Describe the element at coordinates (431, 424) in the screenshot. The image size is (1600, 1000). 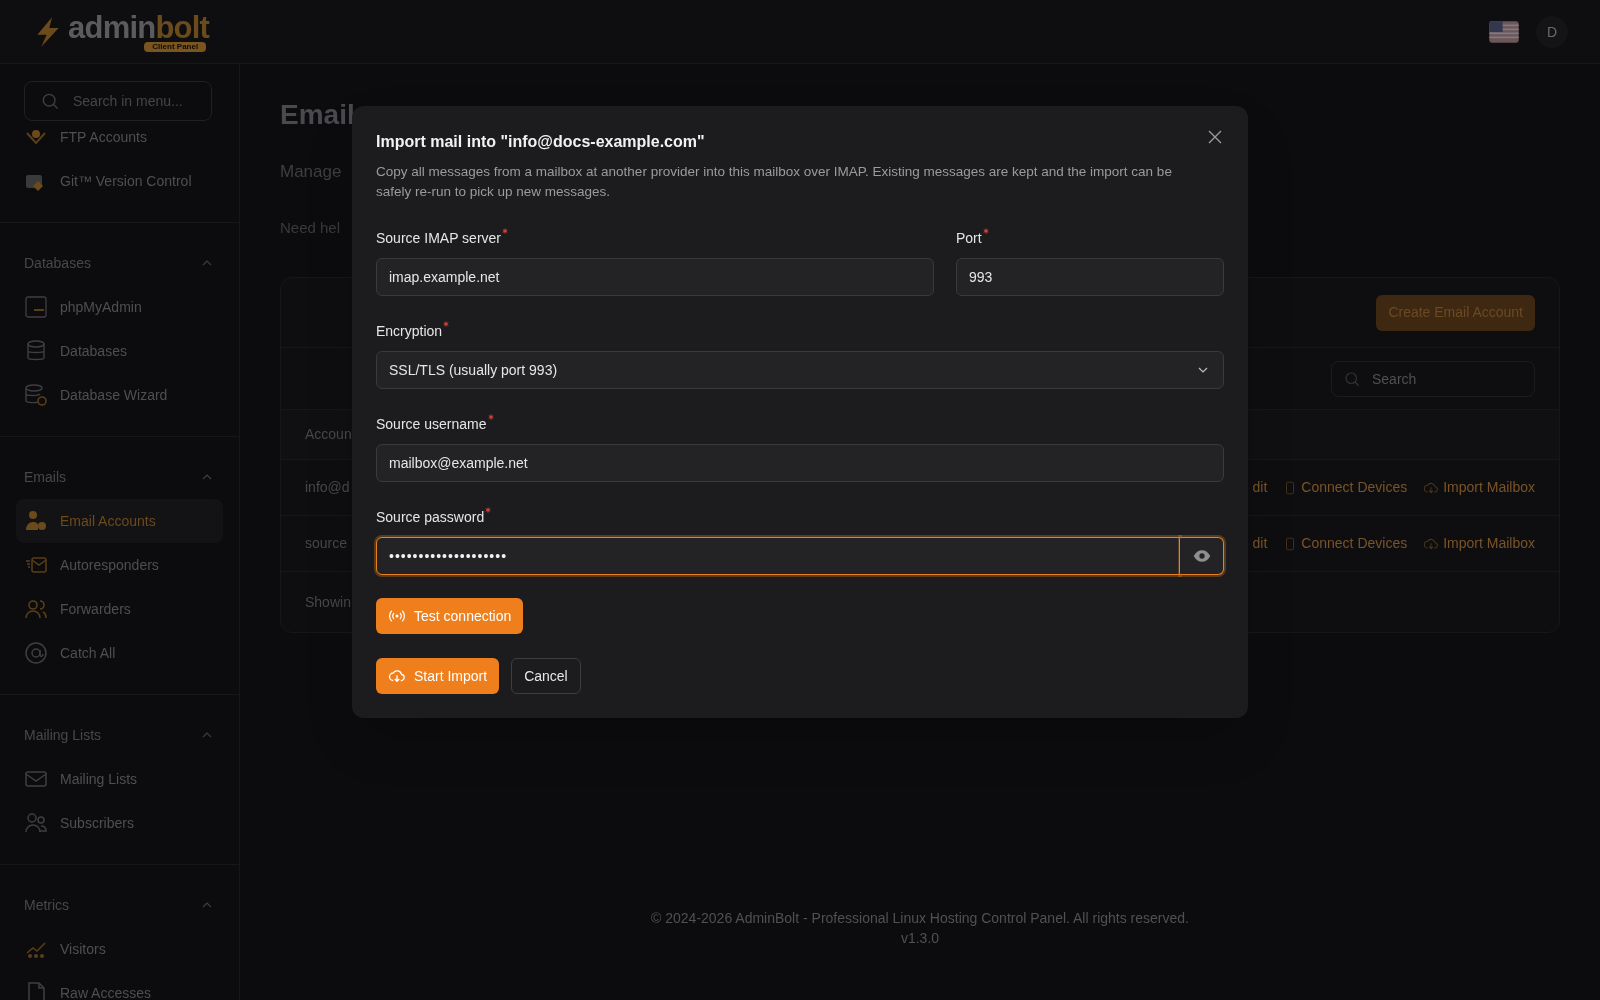
I see `field-label: Source username` at that location.